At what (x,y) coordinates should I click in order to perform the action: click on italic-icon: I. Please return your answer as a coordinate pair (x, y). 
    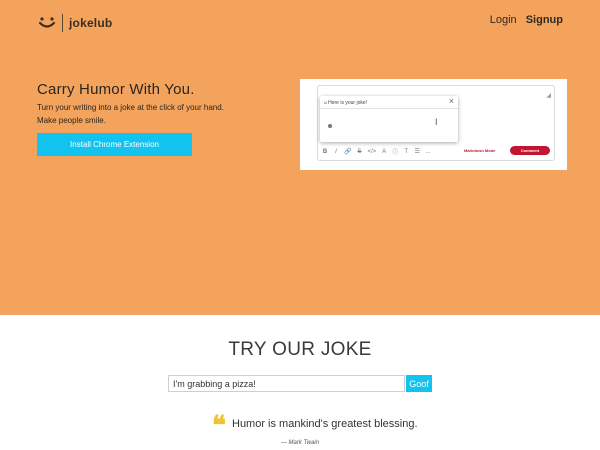
    Looking at the image, I should click on (336, 151).